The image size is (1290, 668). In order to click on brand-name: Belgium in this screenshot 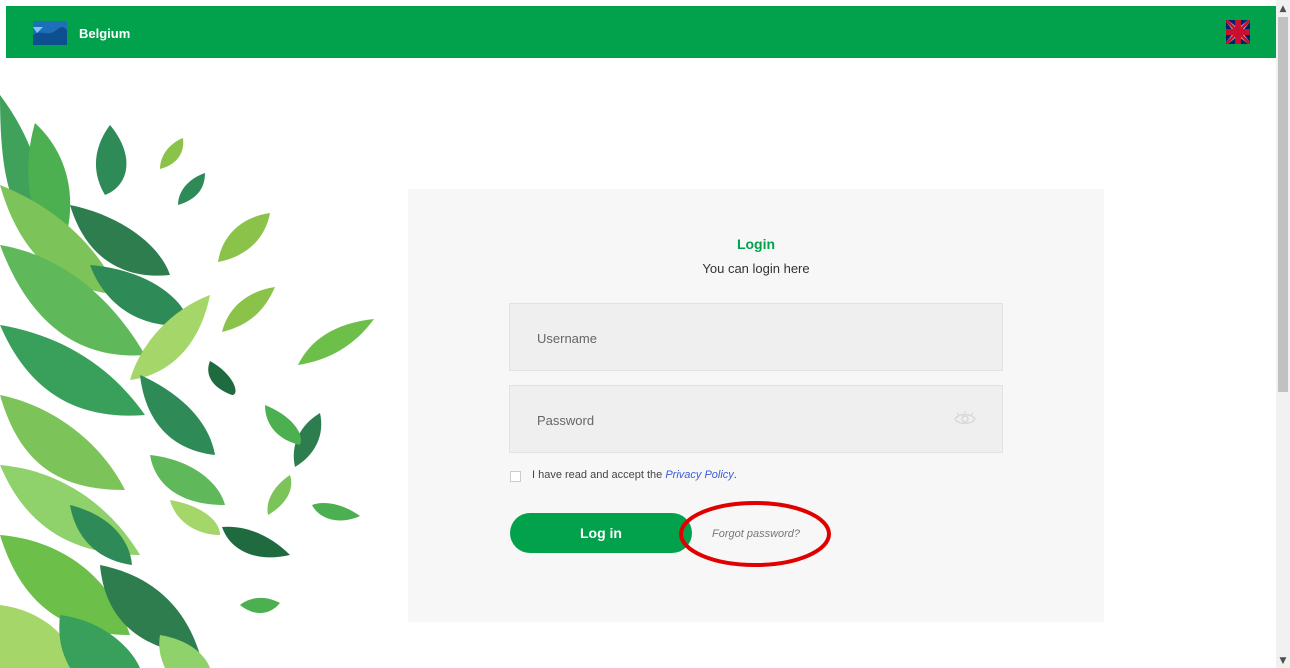, I will do `click(105, 33)`.